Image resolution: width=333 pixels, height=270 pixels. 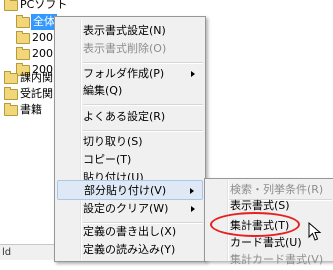 What do you see at coordinates (130, 160) in the screenshot?
I see `menu-item-copy: コピー(T)` at bounding box center [130, 160].